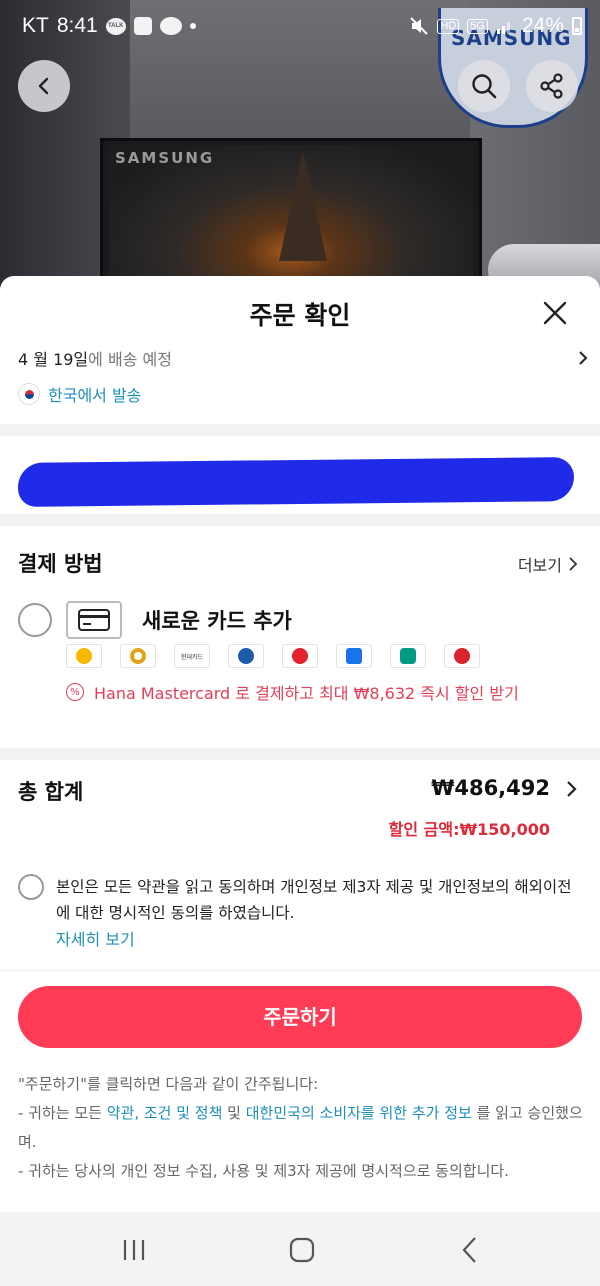 The height and width of the screenshot is (1286, 600). What do you see at coordinates (75, 692) in the screenshot?
I see `discount-icon: %` at bounding box center [75, 692].